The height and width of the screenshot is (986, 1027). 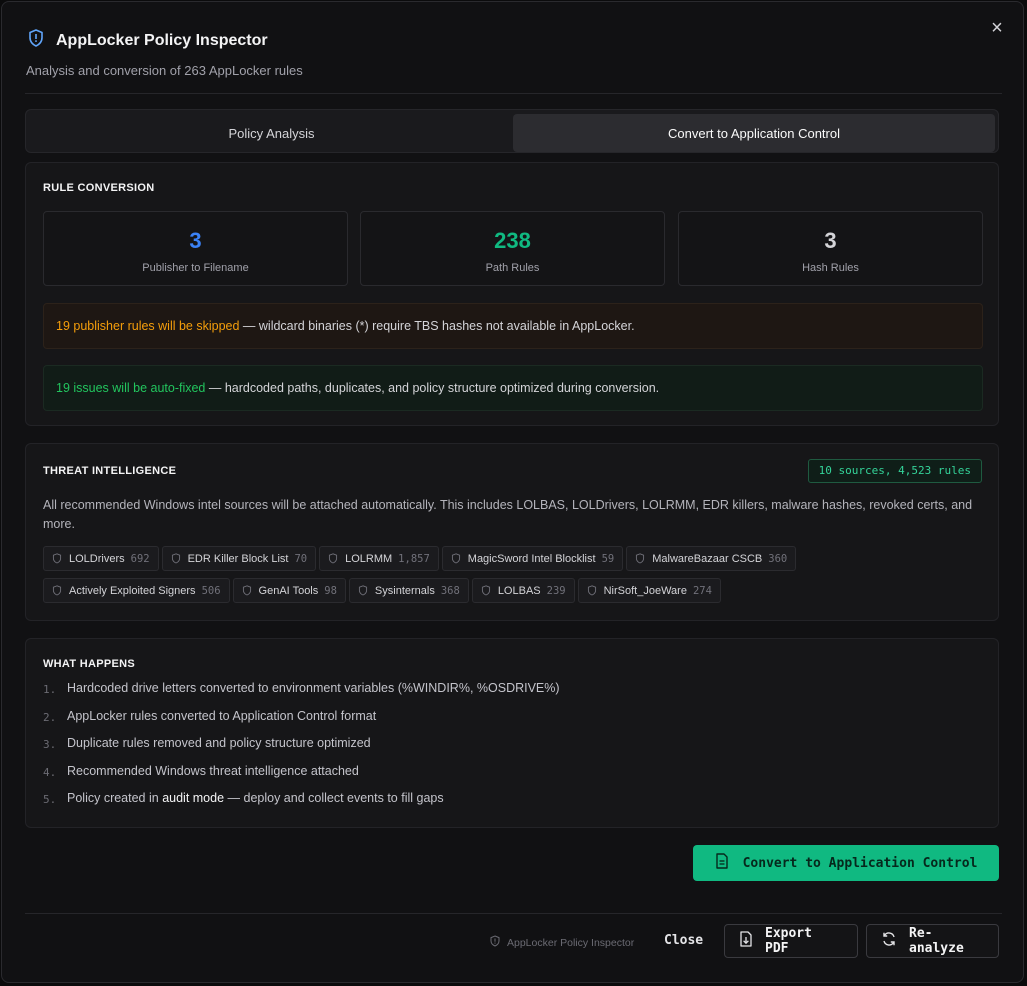 What do you see at coordinates (97, 558) in the screenshot?
I see `source-name: LOLDrivers` at bounding box center [97, 558].